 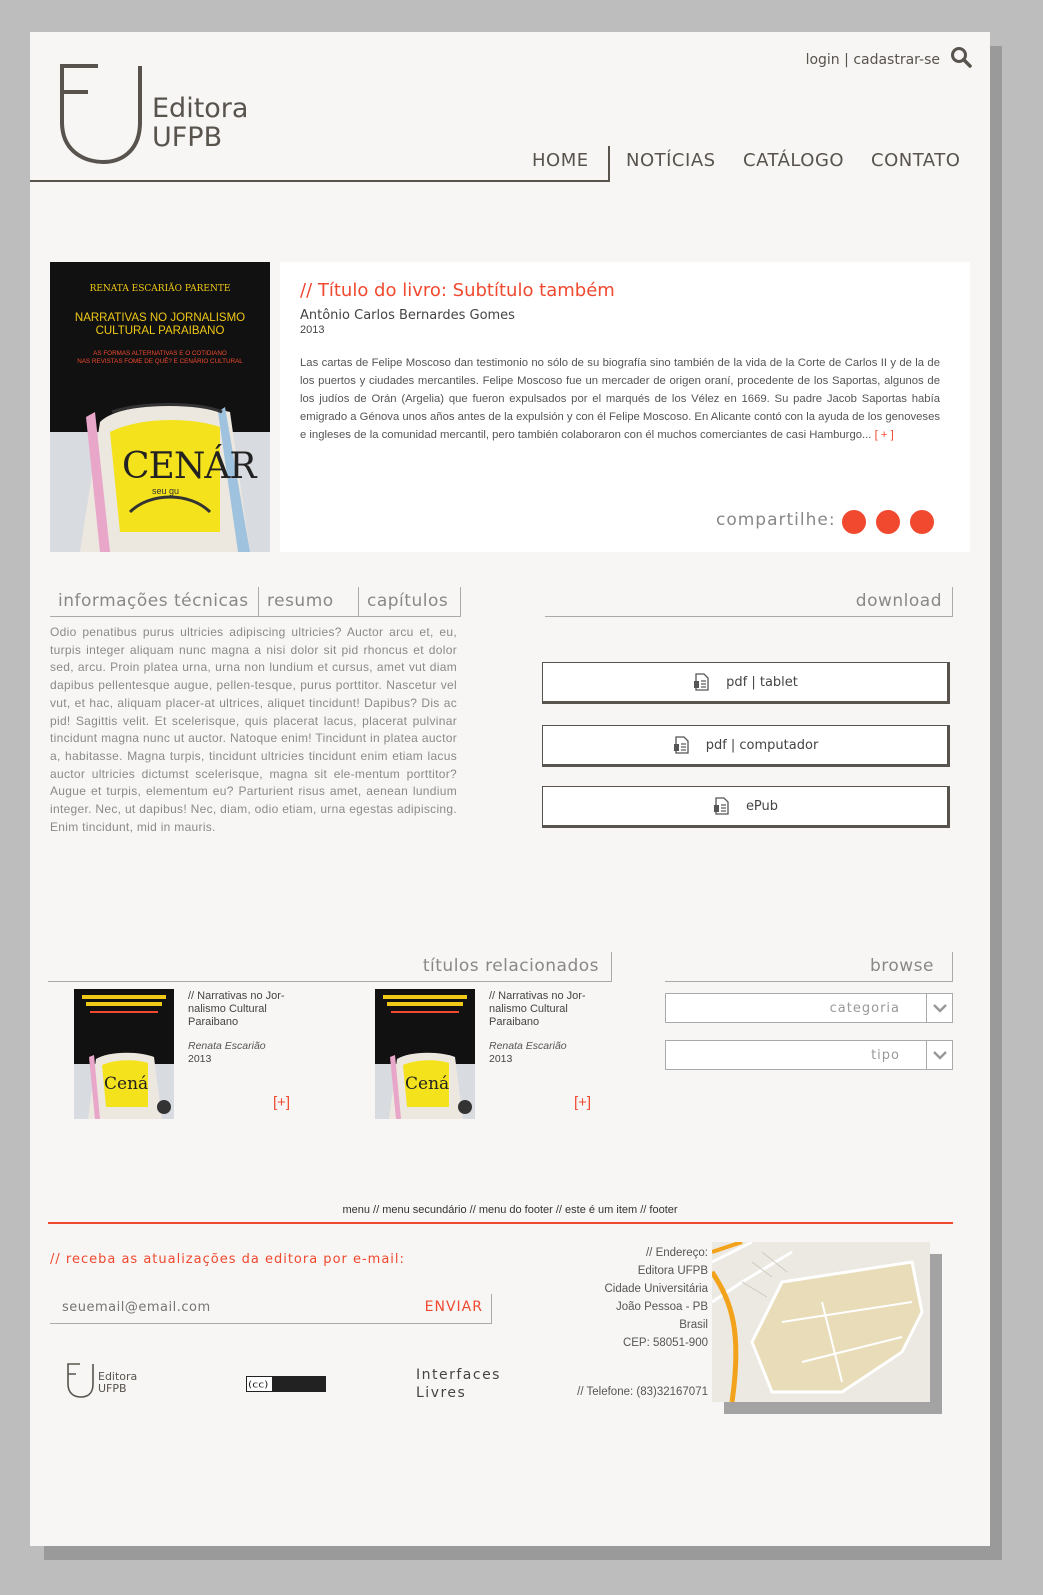 What do you see at coordinates (809, 1008) in the screenshot?
I see `category-select: categoria` at bounding box center [809, 1008].